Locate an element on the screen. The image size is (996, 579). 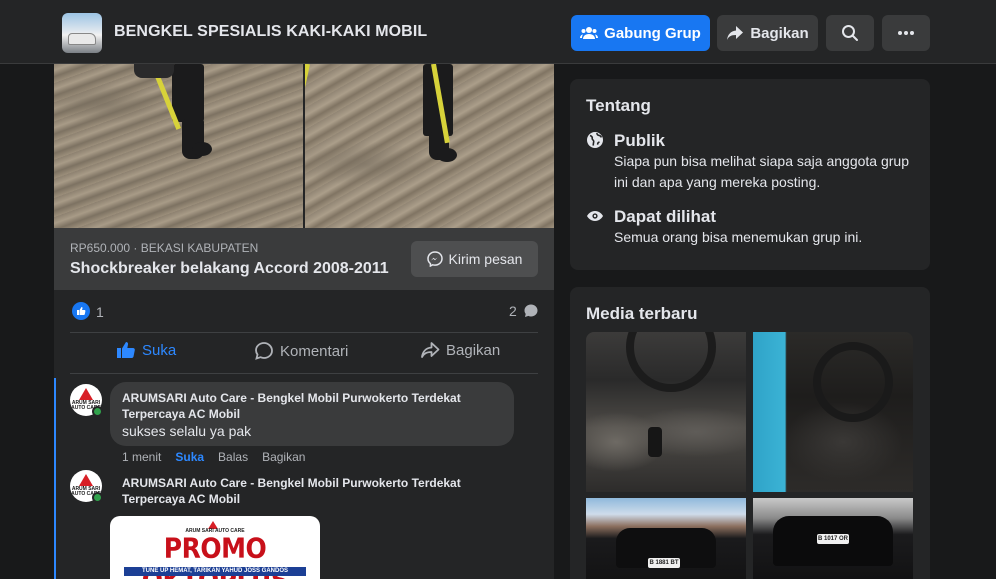
share-group-label: Bagikan is located at coordinates (779, 33).